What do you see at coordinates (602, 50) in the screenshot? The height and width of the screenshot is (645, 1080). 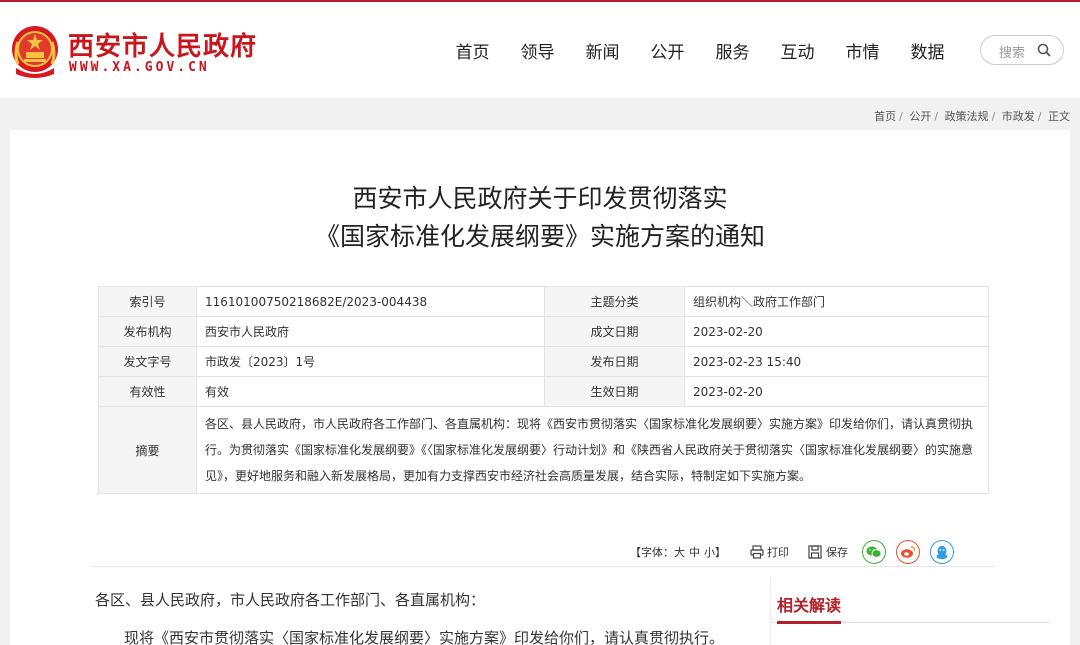 I see `nav-item-news: 新闻` at bounding box center [602, 50].